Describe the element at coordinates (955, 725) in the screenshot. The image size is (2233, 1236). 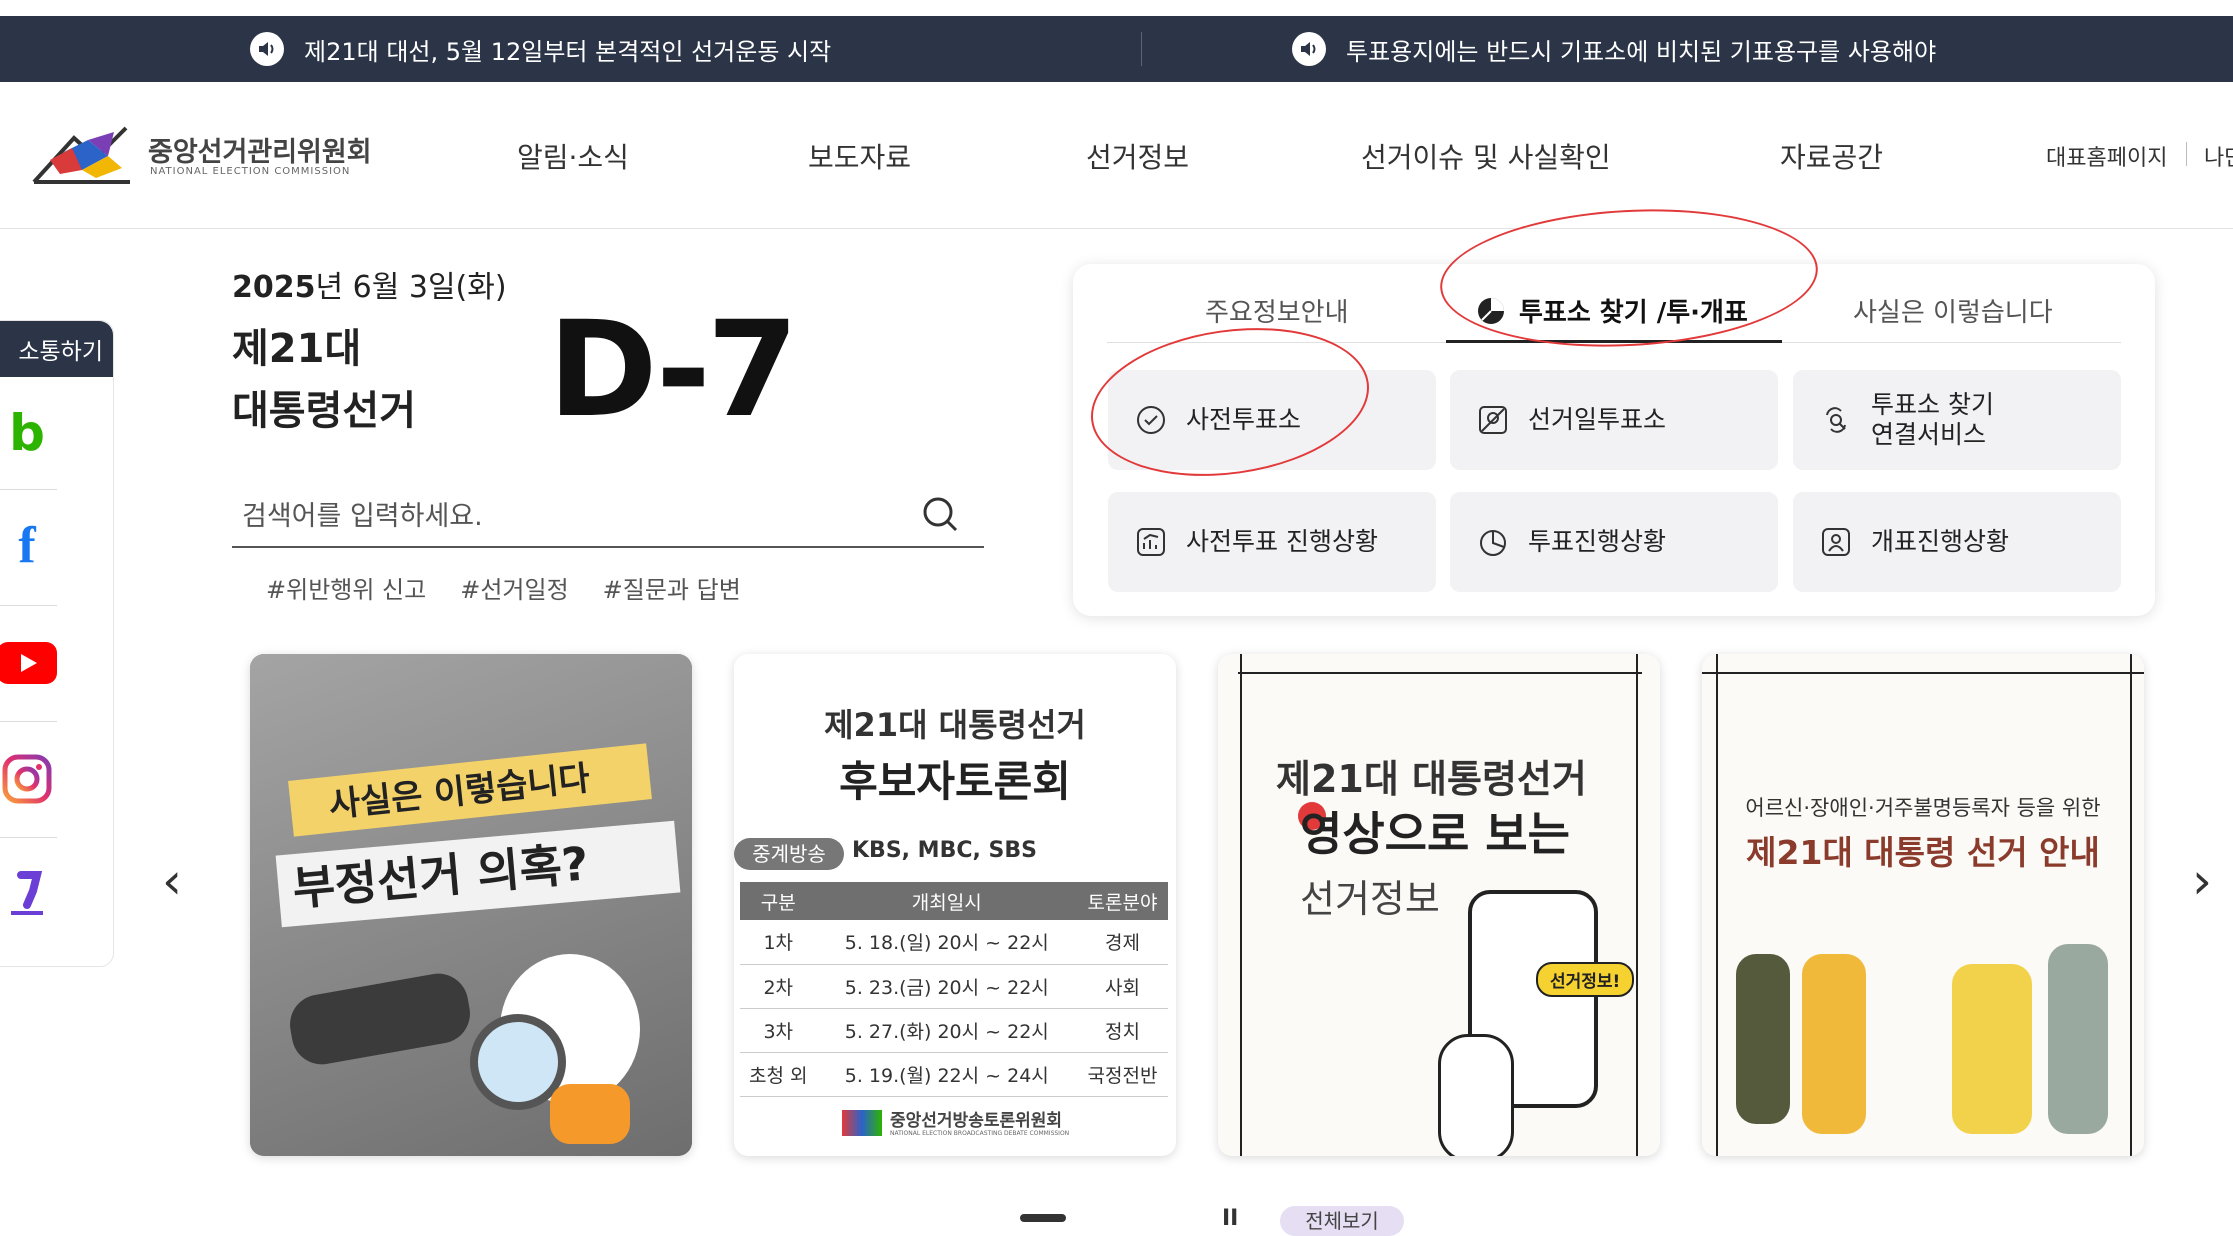
I see `card2-title1: 제21대 대통령선거` at that location.